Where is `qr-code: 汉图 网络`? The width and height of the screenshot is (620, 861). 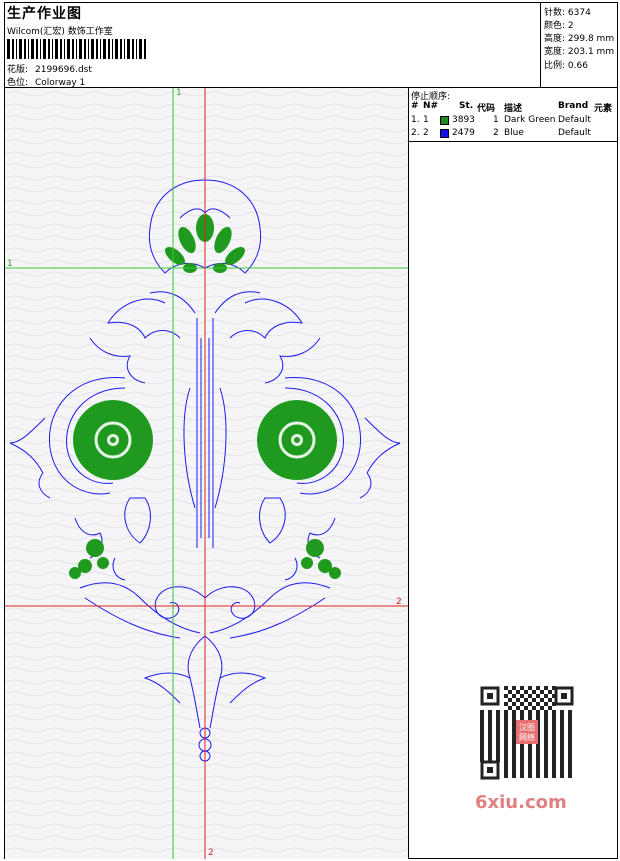 qr-code: 汉图 网络 is located at coordinates (526, 732).